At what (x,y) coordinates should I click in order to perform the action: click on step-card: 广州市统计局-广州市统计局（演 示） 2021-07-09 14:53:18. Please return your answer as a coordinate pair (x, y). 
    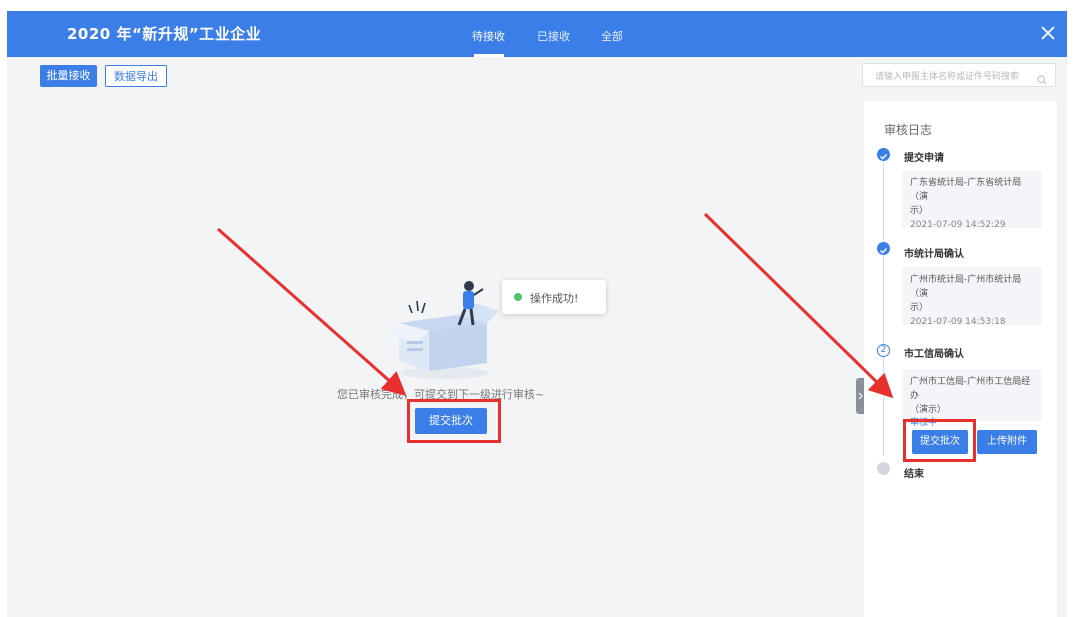
    Looking at the image, I should click on (972, 297).